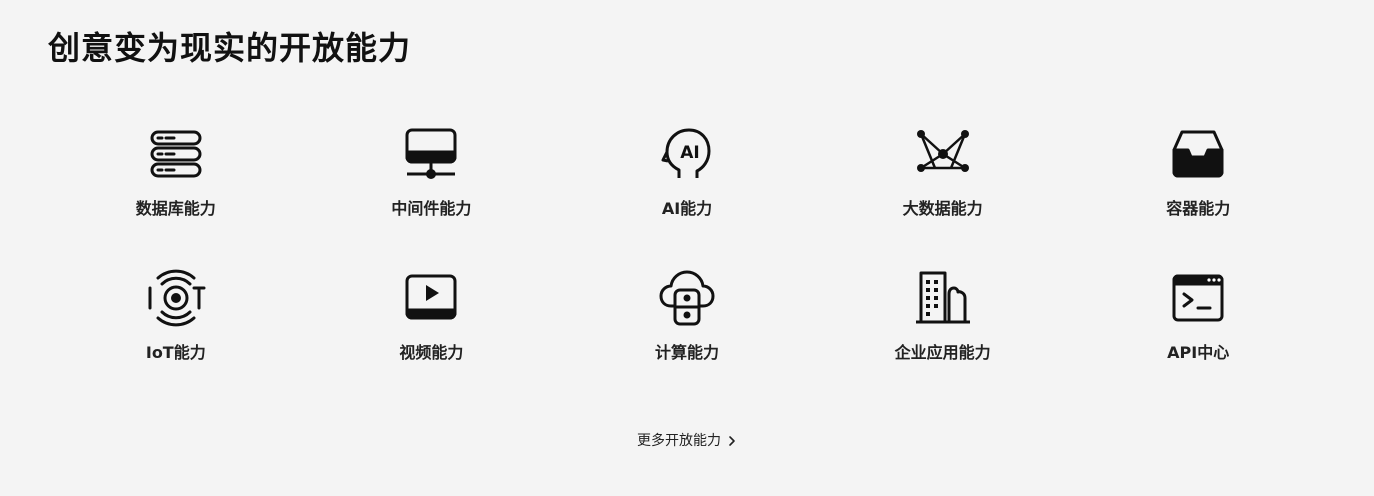 Image resolution: width=1374 pixels, height=496 pixels. I want to click on capability-enterprise: 企业应用能力, so click(943, 326).